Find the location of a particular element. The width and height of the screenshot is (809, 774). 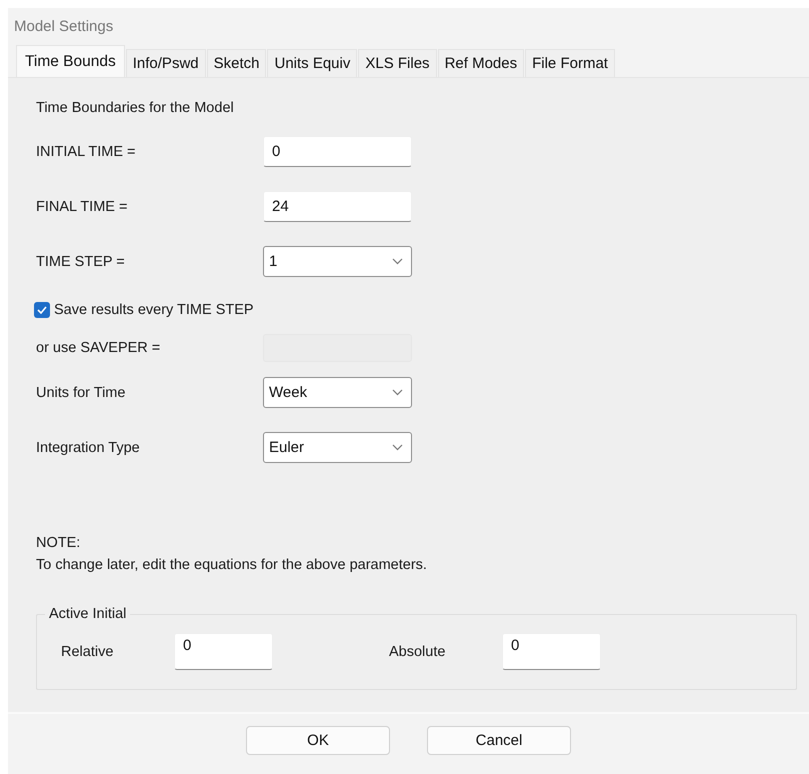

field-label: Relative is located at coordinates (87, 652).